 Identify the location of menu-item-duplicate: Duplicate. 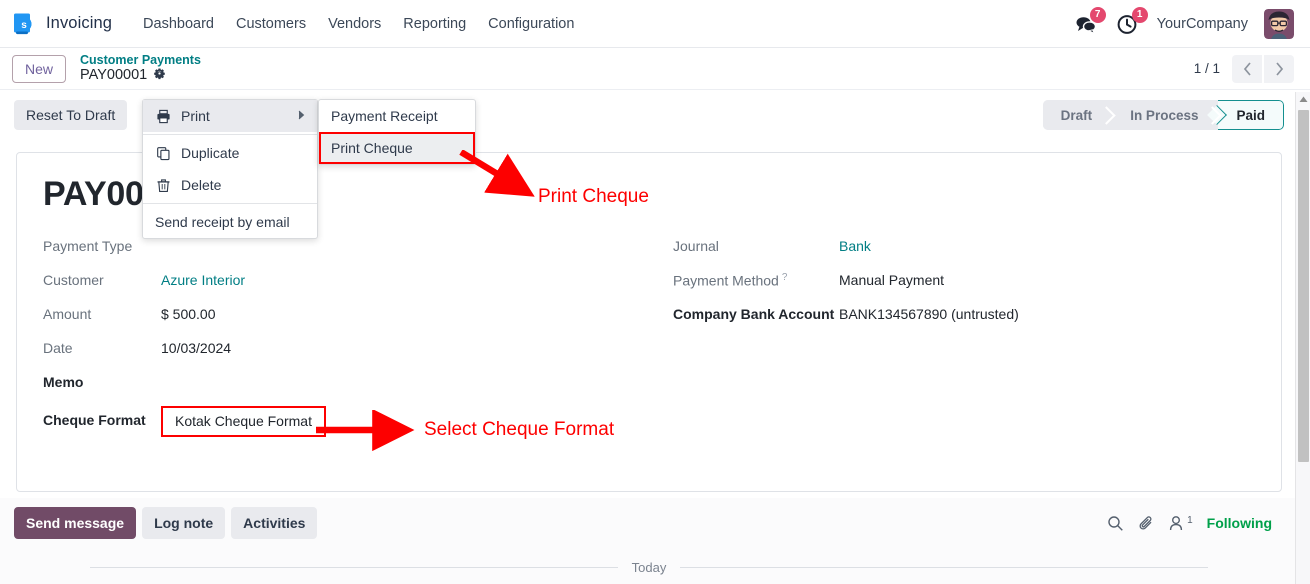
(230, 153).